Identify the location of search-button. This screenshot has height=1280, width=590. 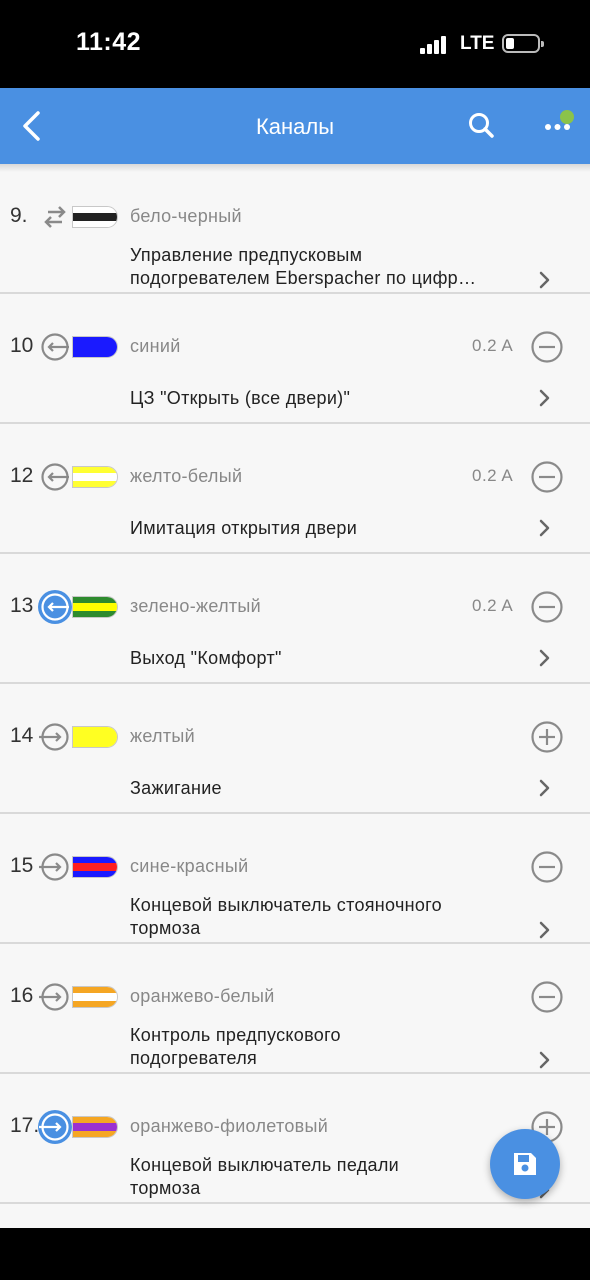
(482, 126).